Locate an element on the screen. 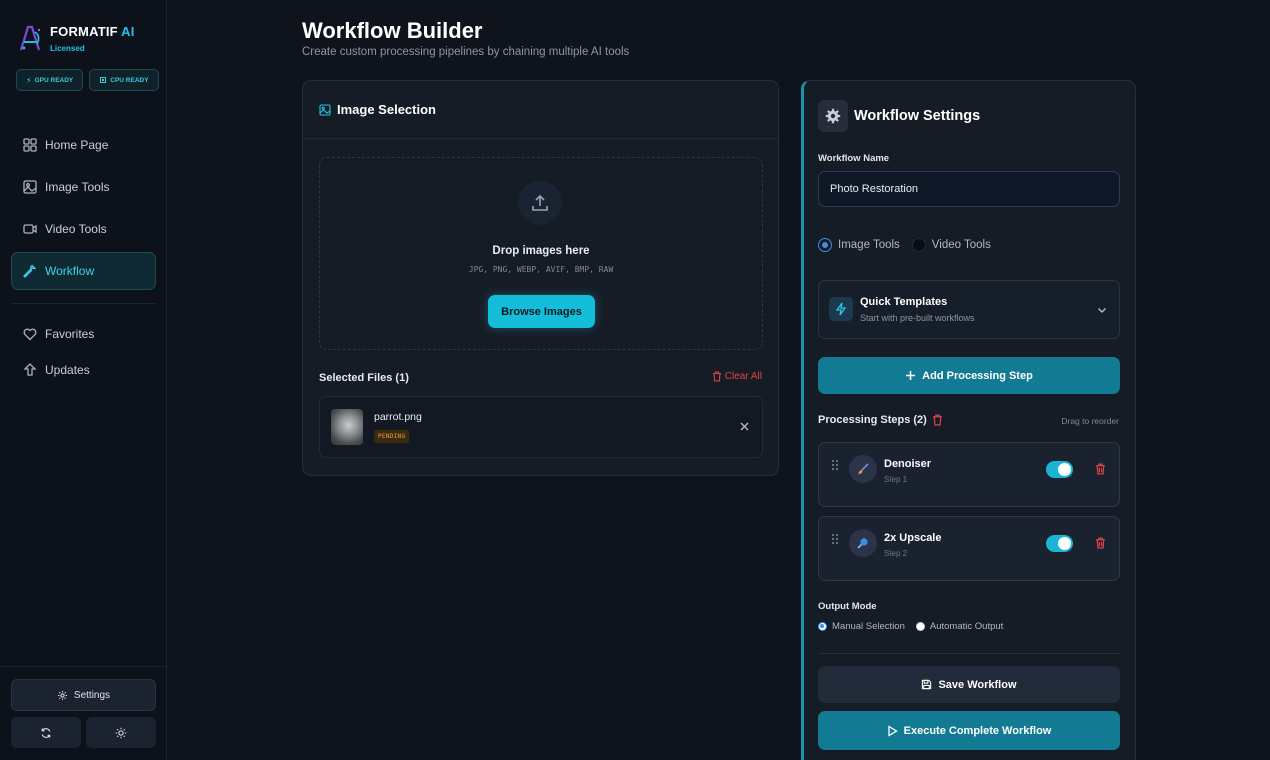 Image resolution: width=1270 pixels, height=760 pixels. save-workflow-button: Save Workflow is located at coordinates (969, 684).